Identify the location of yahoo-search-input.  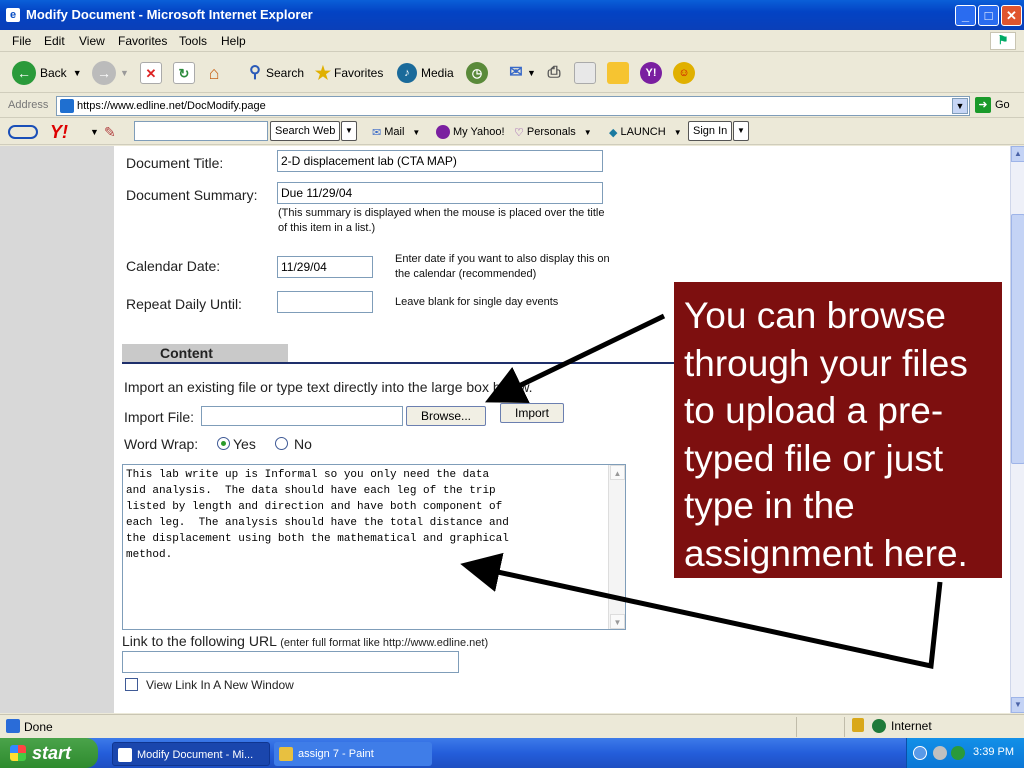
(201, 131).